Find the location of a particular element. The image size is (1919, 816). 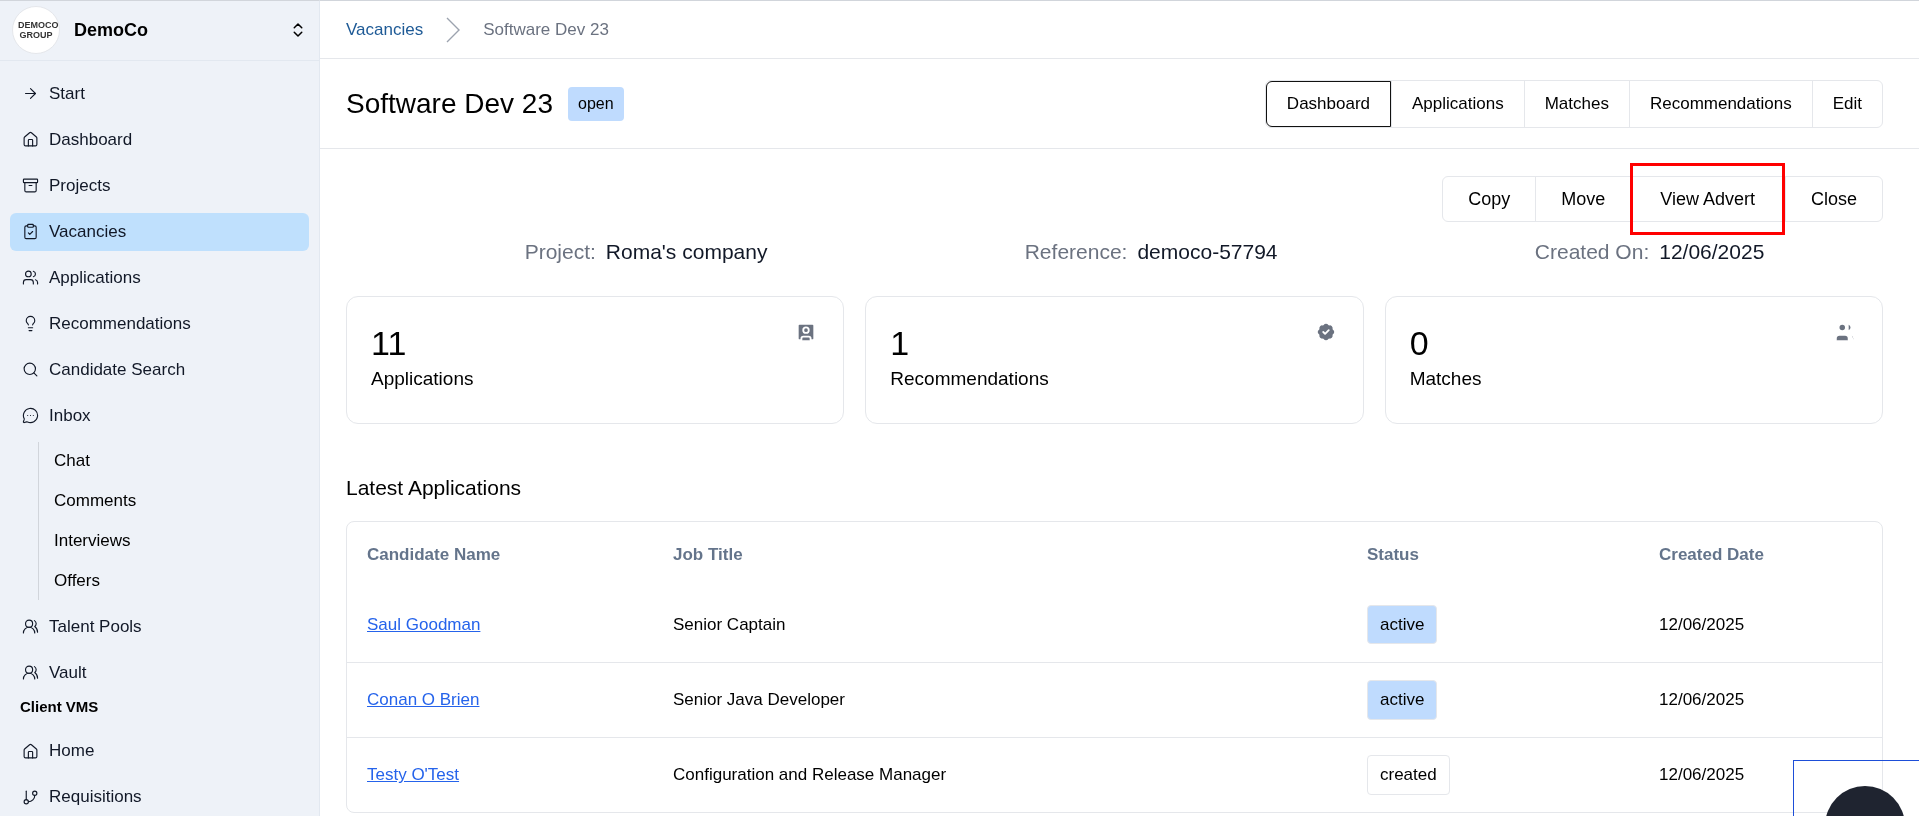

check-badge-icon is located at coordinates (1325, 331).